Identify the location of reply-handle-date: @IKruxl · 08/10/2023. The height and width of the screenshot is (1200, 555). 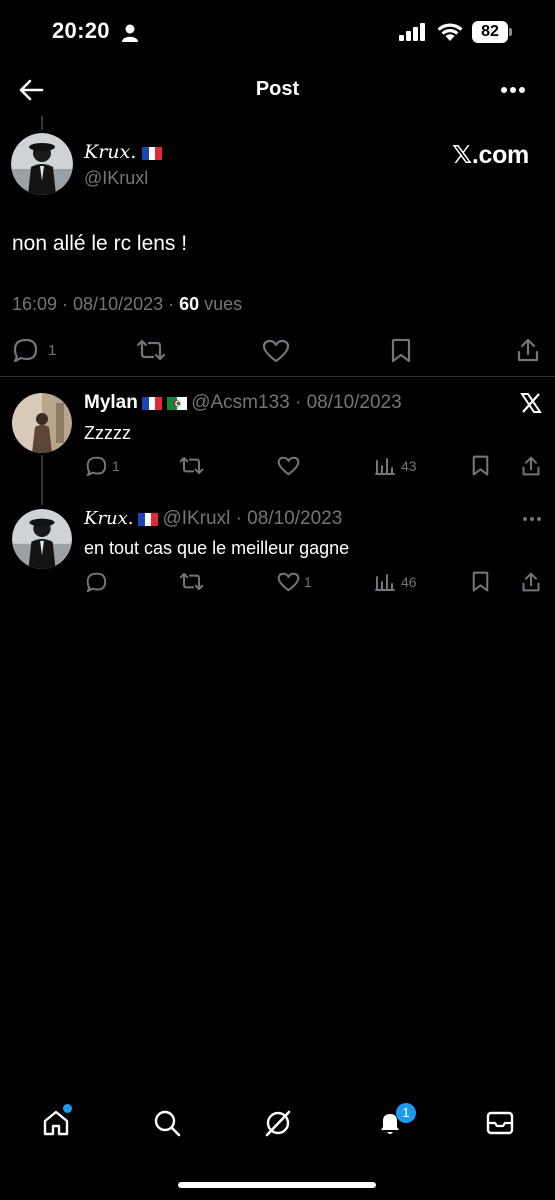
(252, 518).